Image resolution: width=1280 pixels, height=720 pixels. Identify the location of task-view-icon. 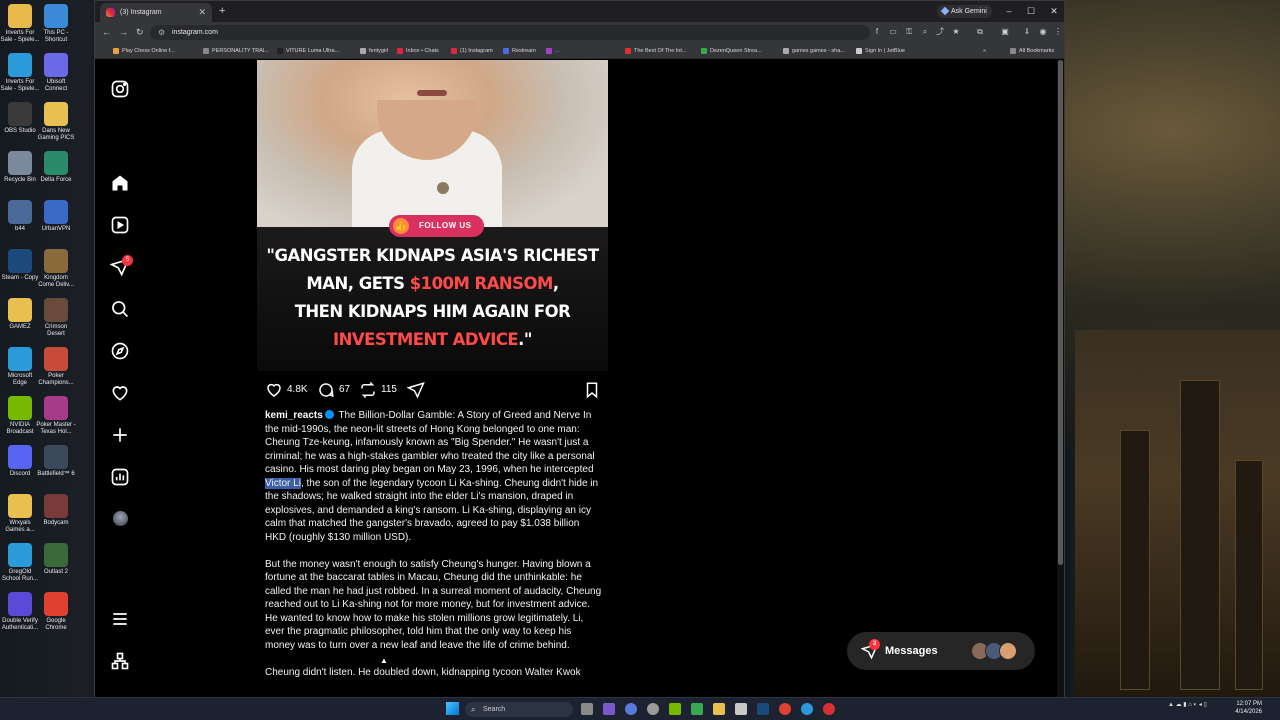
(587, 709).